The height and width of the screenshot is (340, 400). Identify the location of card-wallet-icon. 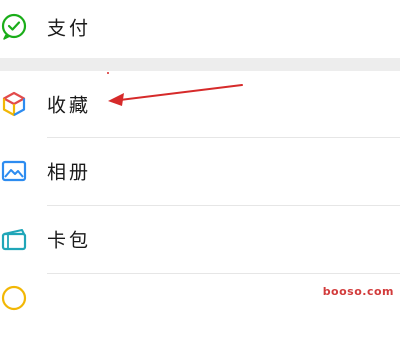
(14, 239).